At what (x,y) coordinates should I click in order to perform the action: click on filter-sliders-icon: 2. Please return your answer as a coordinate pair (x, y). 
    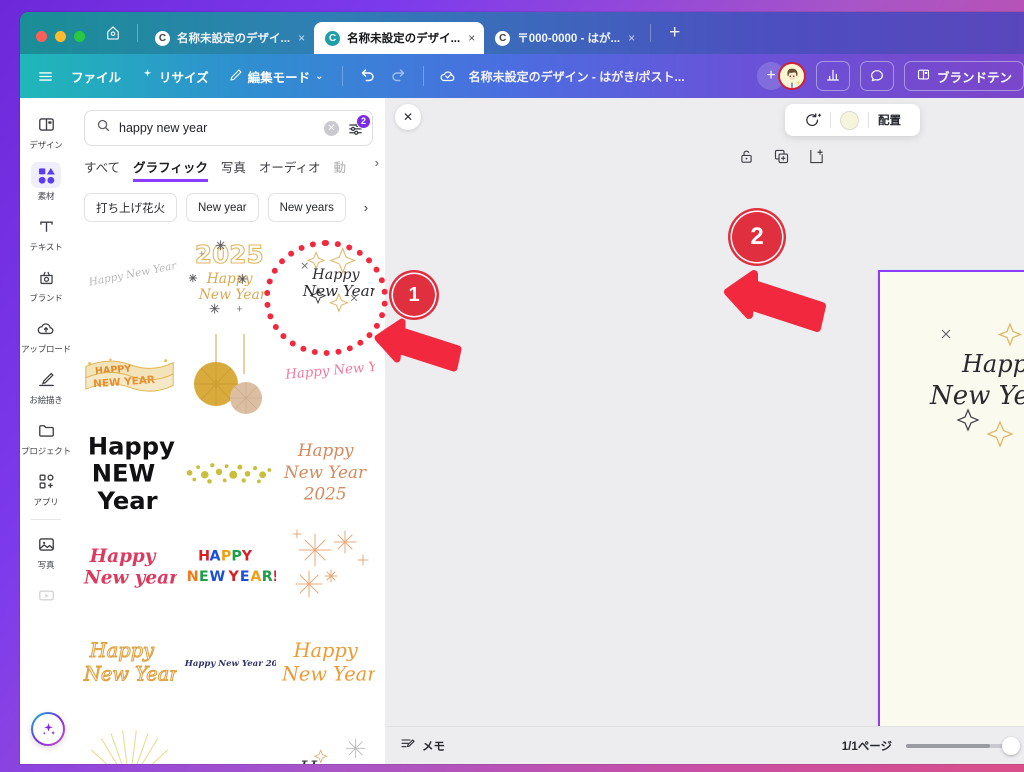
    Looking at the image, I should click on (359, 125).